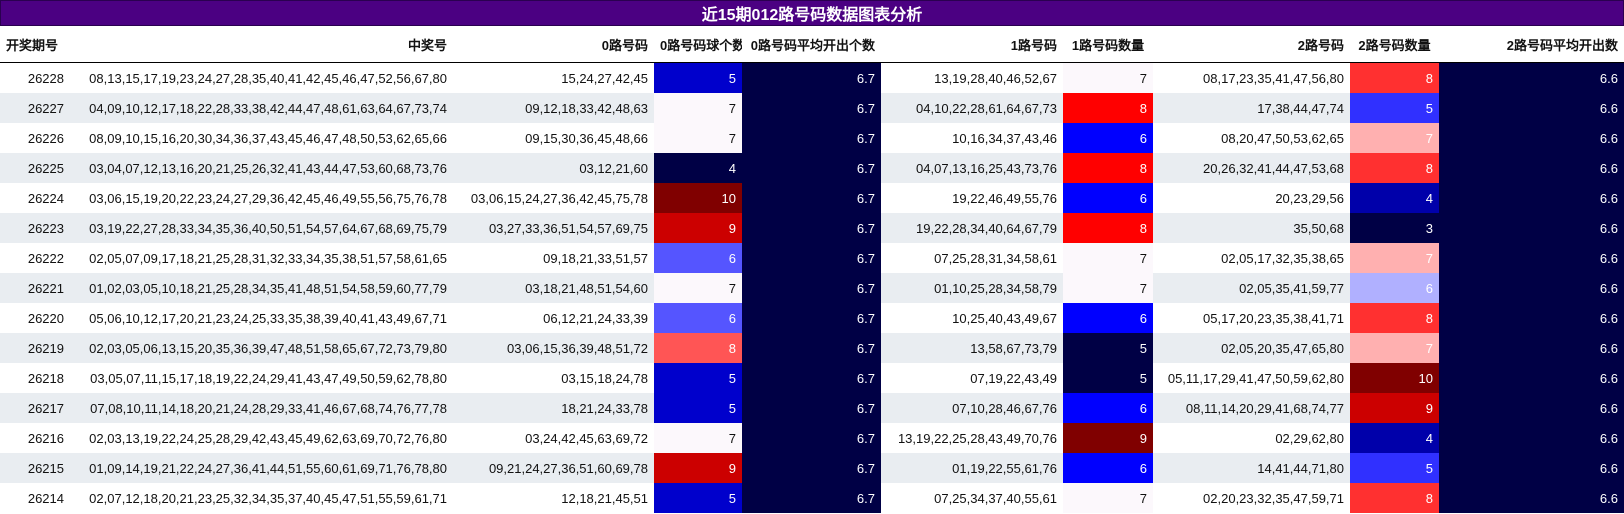  What do you see at coordinates (1394, 288) in the screenshot?
I see `cell-route2-count-col: 6` at bounding box center [1394, 288].